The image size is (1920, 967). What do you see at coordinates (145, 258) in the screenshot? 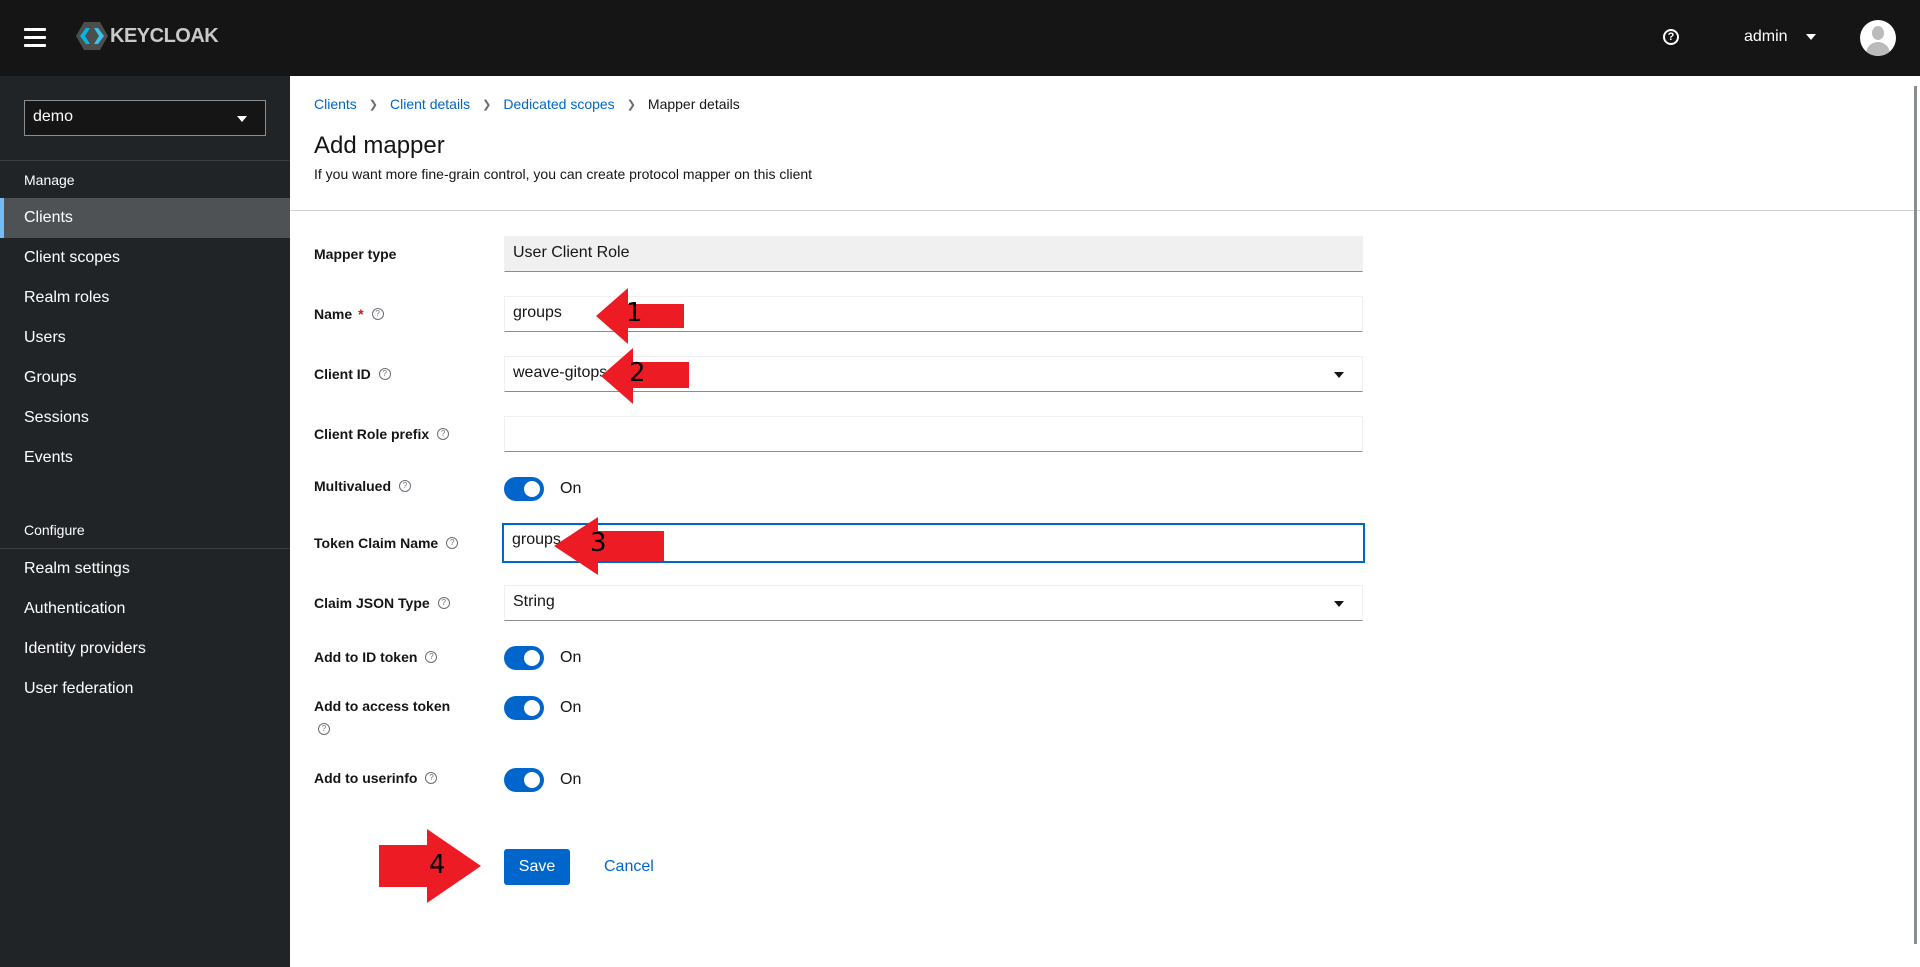
I see `sidebar-item-client-scopes: Client scopes` at bounding box center [145, 258].